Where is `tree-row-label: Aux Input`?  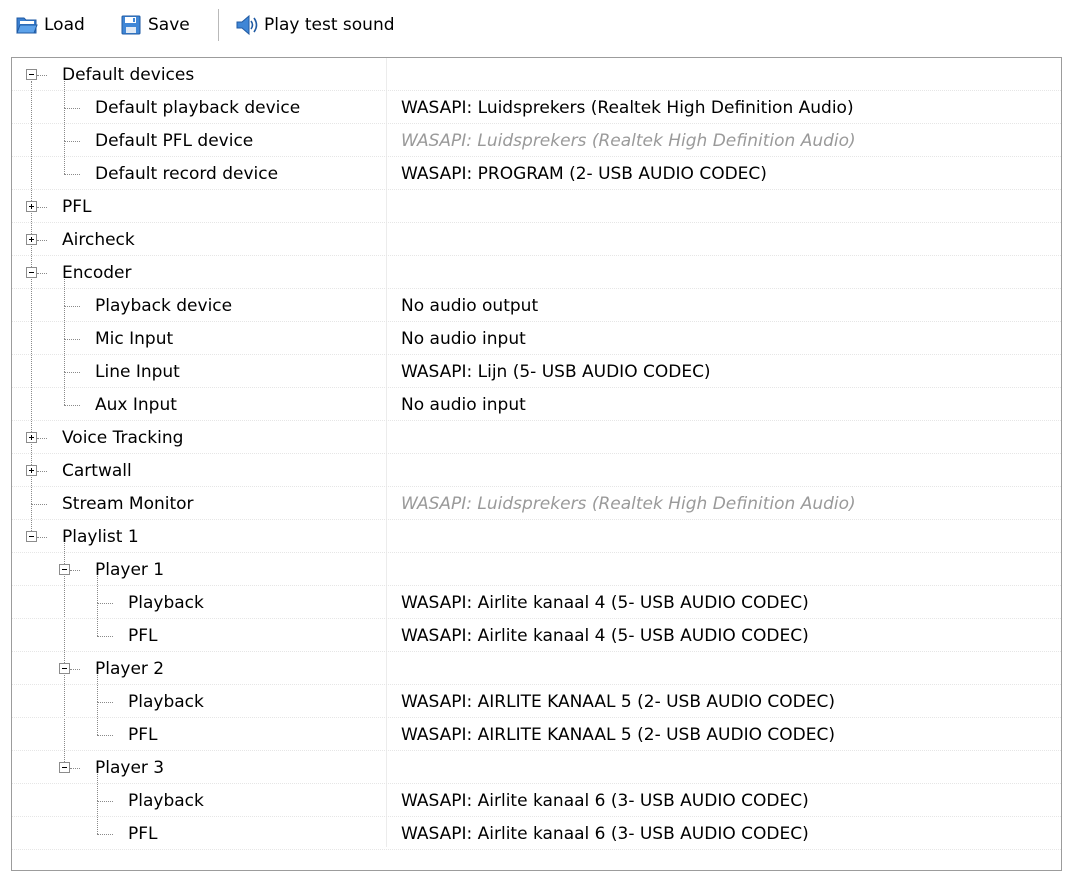
tree-row-label: Aux Input is located at coordinates (136, 405).